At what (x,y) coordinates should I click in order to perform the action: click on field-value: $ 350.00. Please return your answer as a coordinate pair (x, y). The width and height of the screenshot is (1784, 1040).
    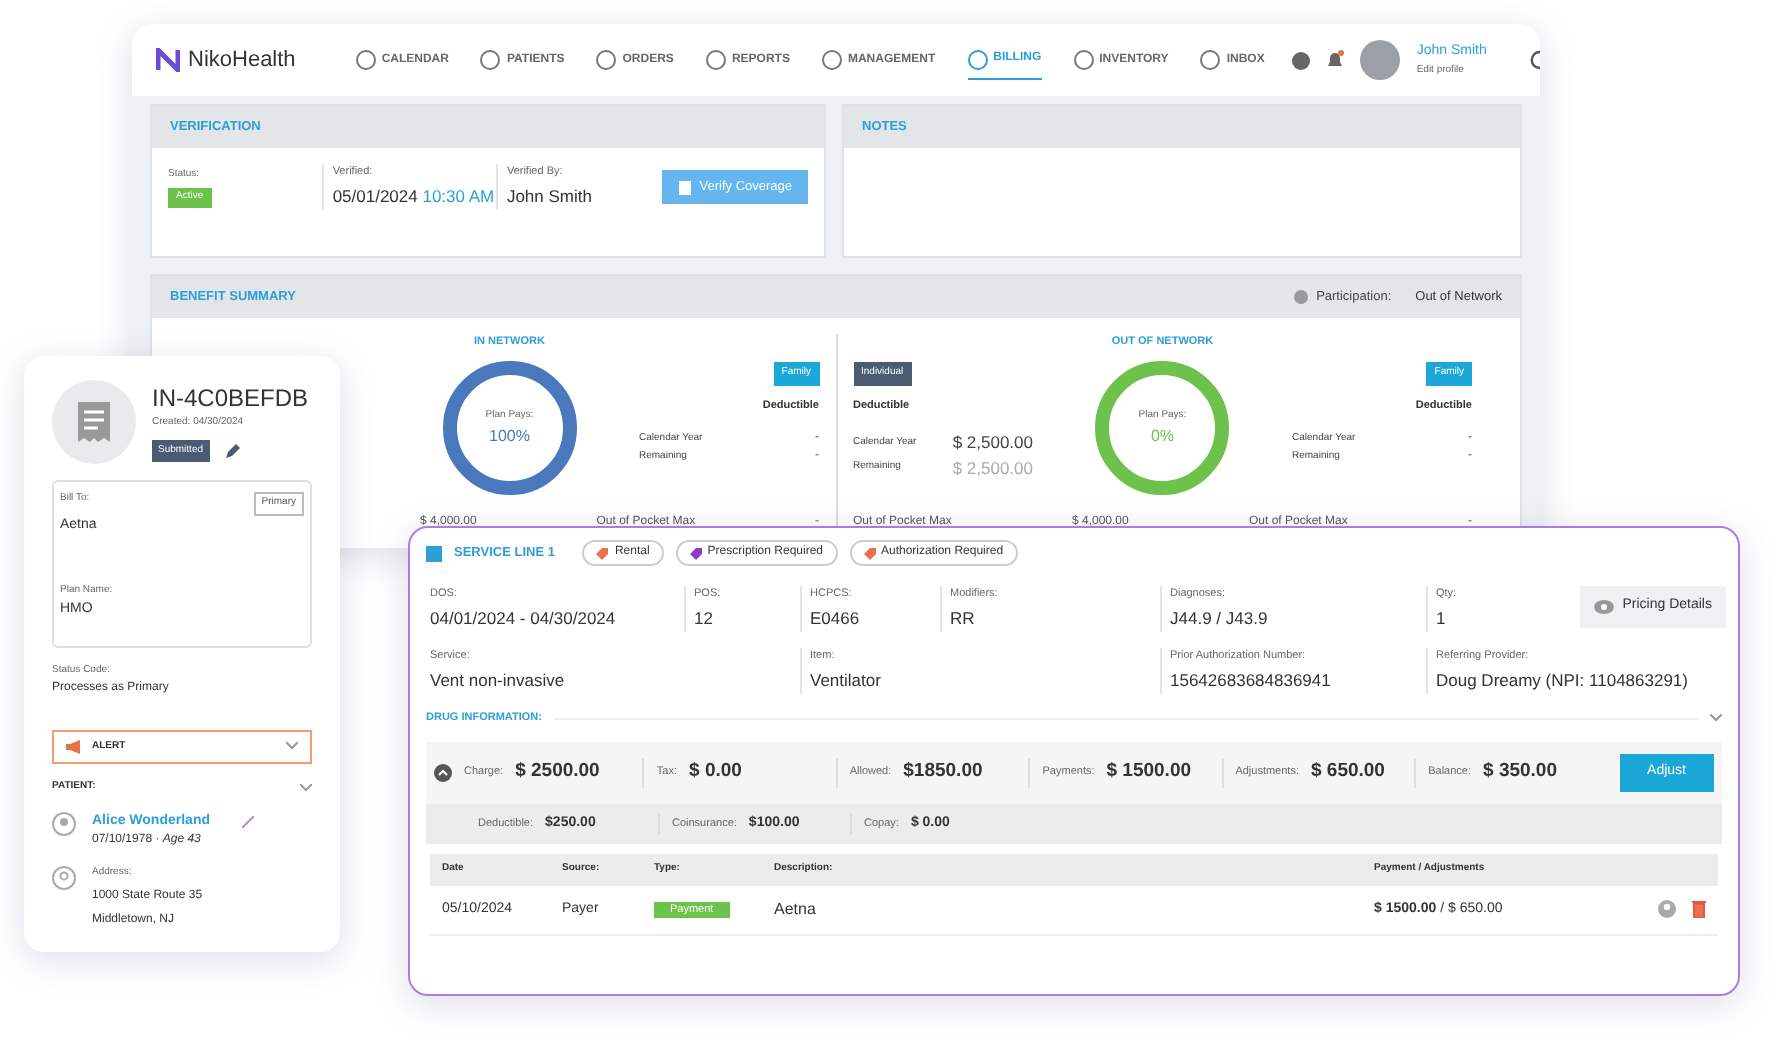
    Looking at the image, I should click on (1520, 772).